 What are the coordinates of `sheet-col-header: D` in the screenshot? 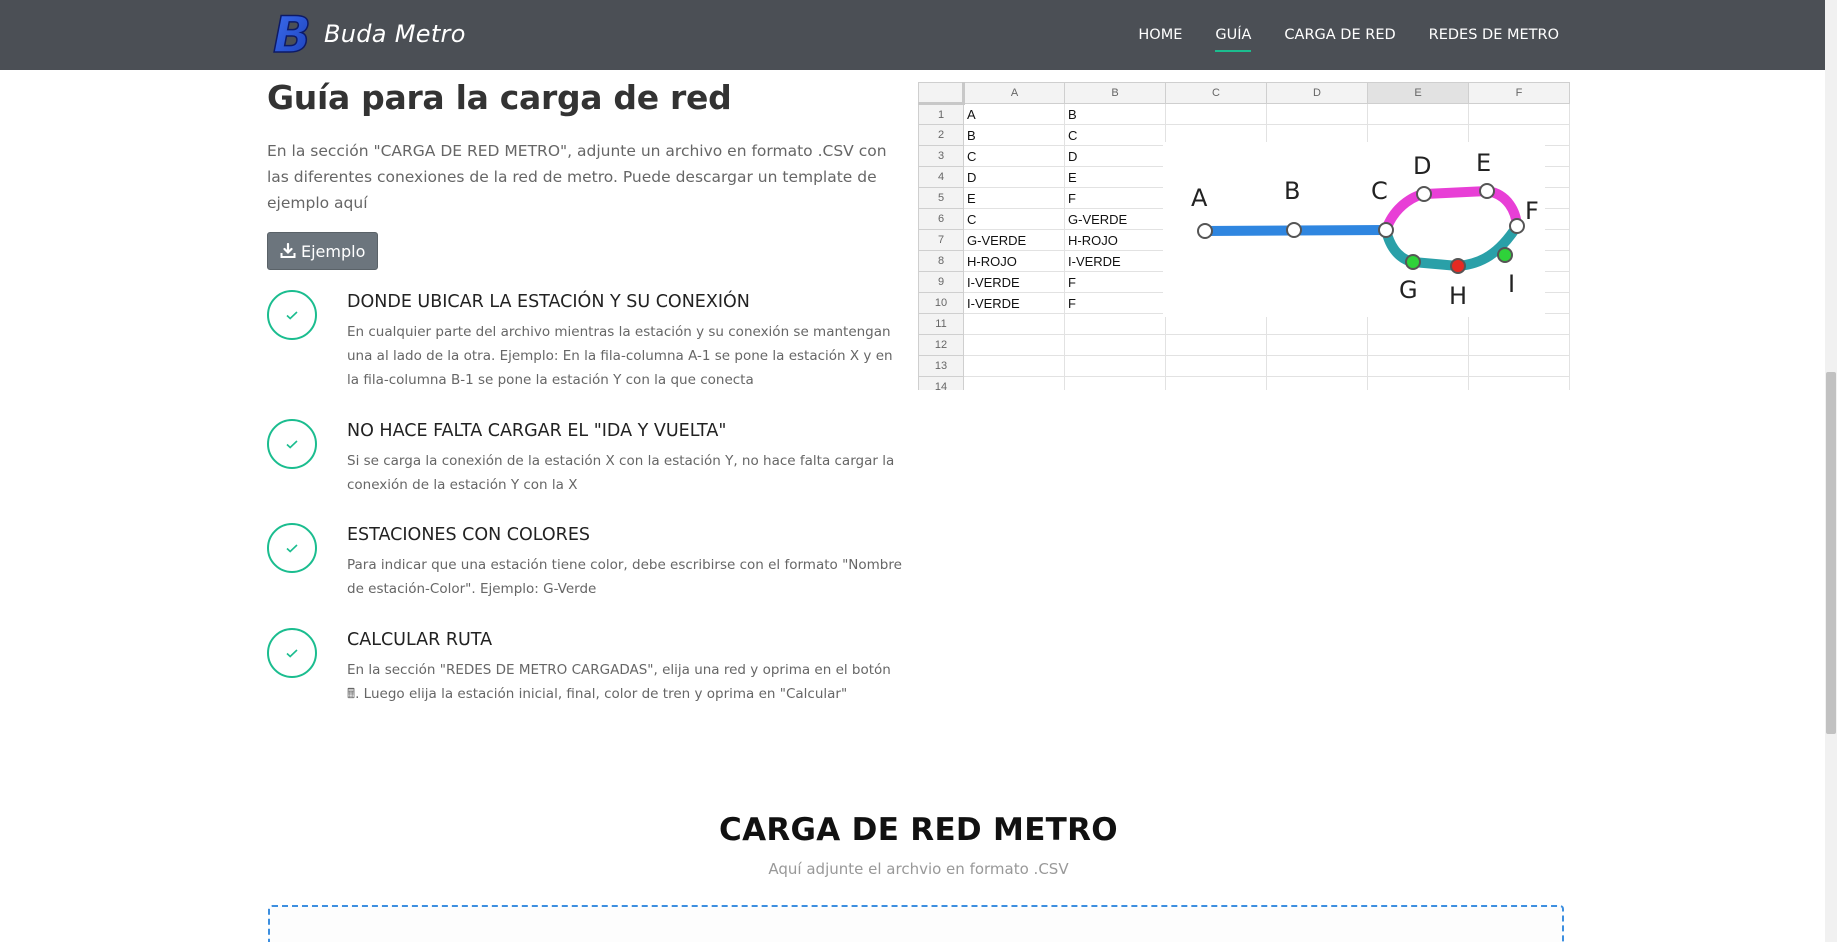 It's located at (1317, 93).